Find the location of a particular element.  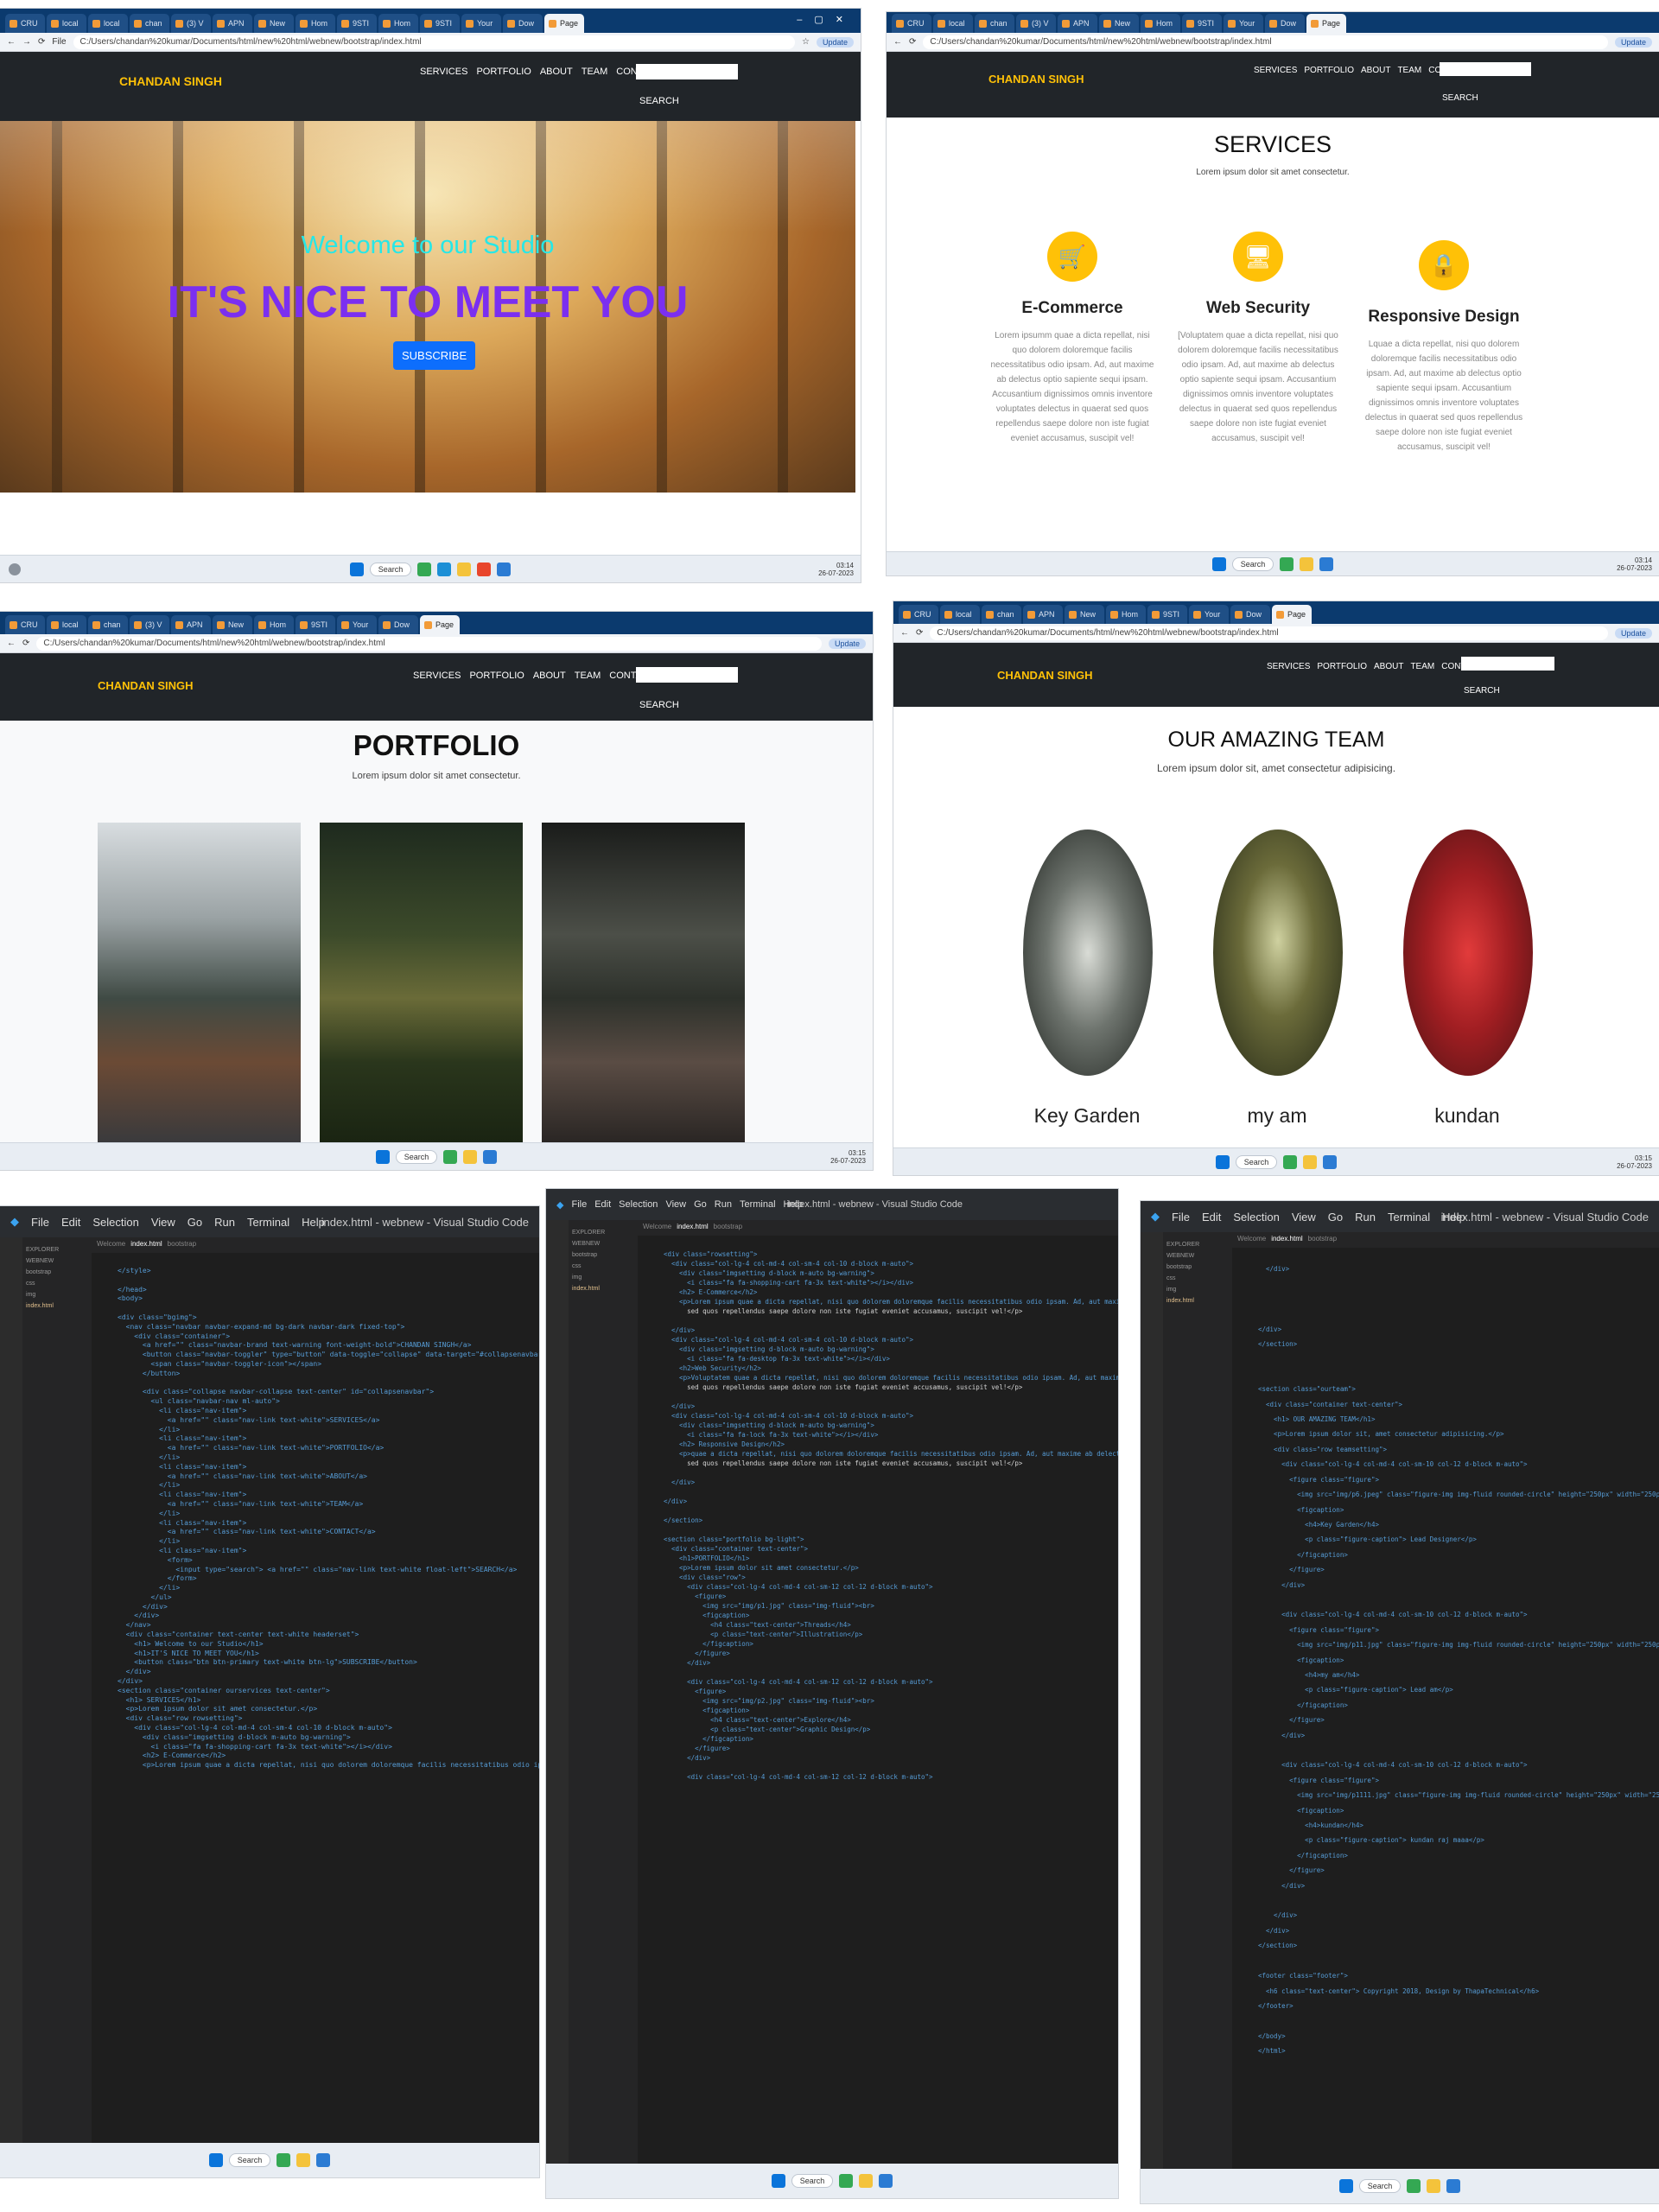

menu-go: Go is located at coordinates (195, 1222).